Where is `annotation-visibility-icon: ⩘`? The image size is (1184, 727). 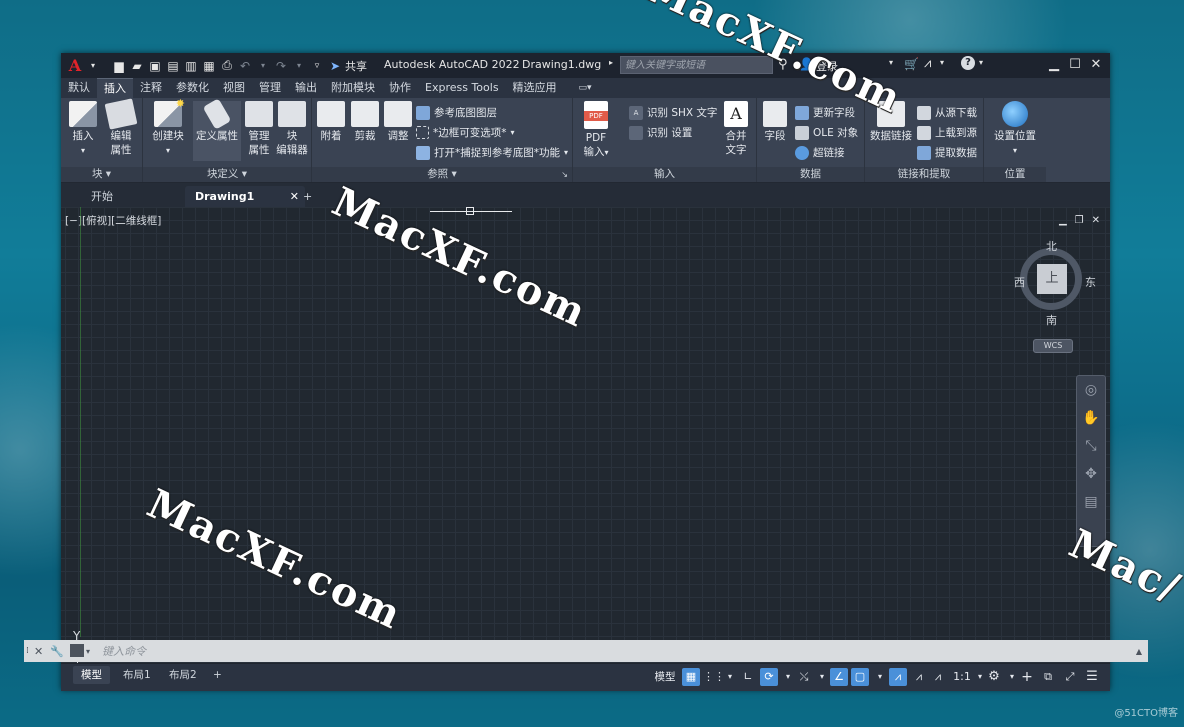
annotation-visibility-icon: ⩘ is located at coordinates (898, 677).